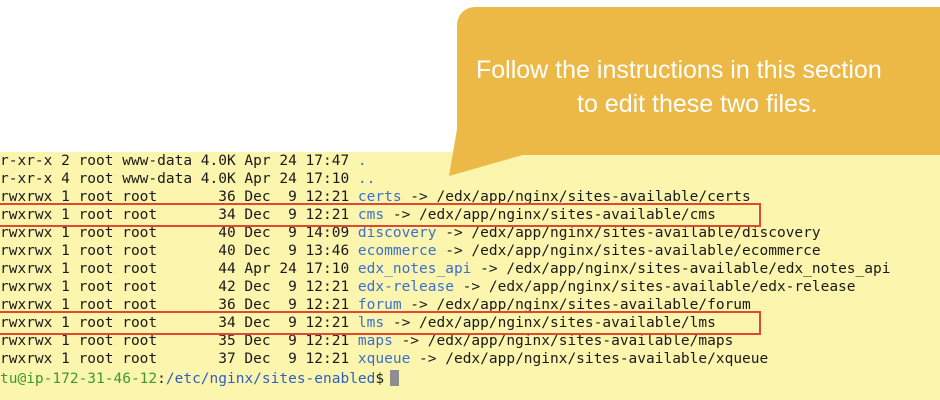 This screenshot has height=400, width=940. What do you see at coordinates (395, 378) in the screenshot?
I see `text-cursor` at bounding box center [395, 378].